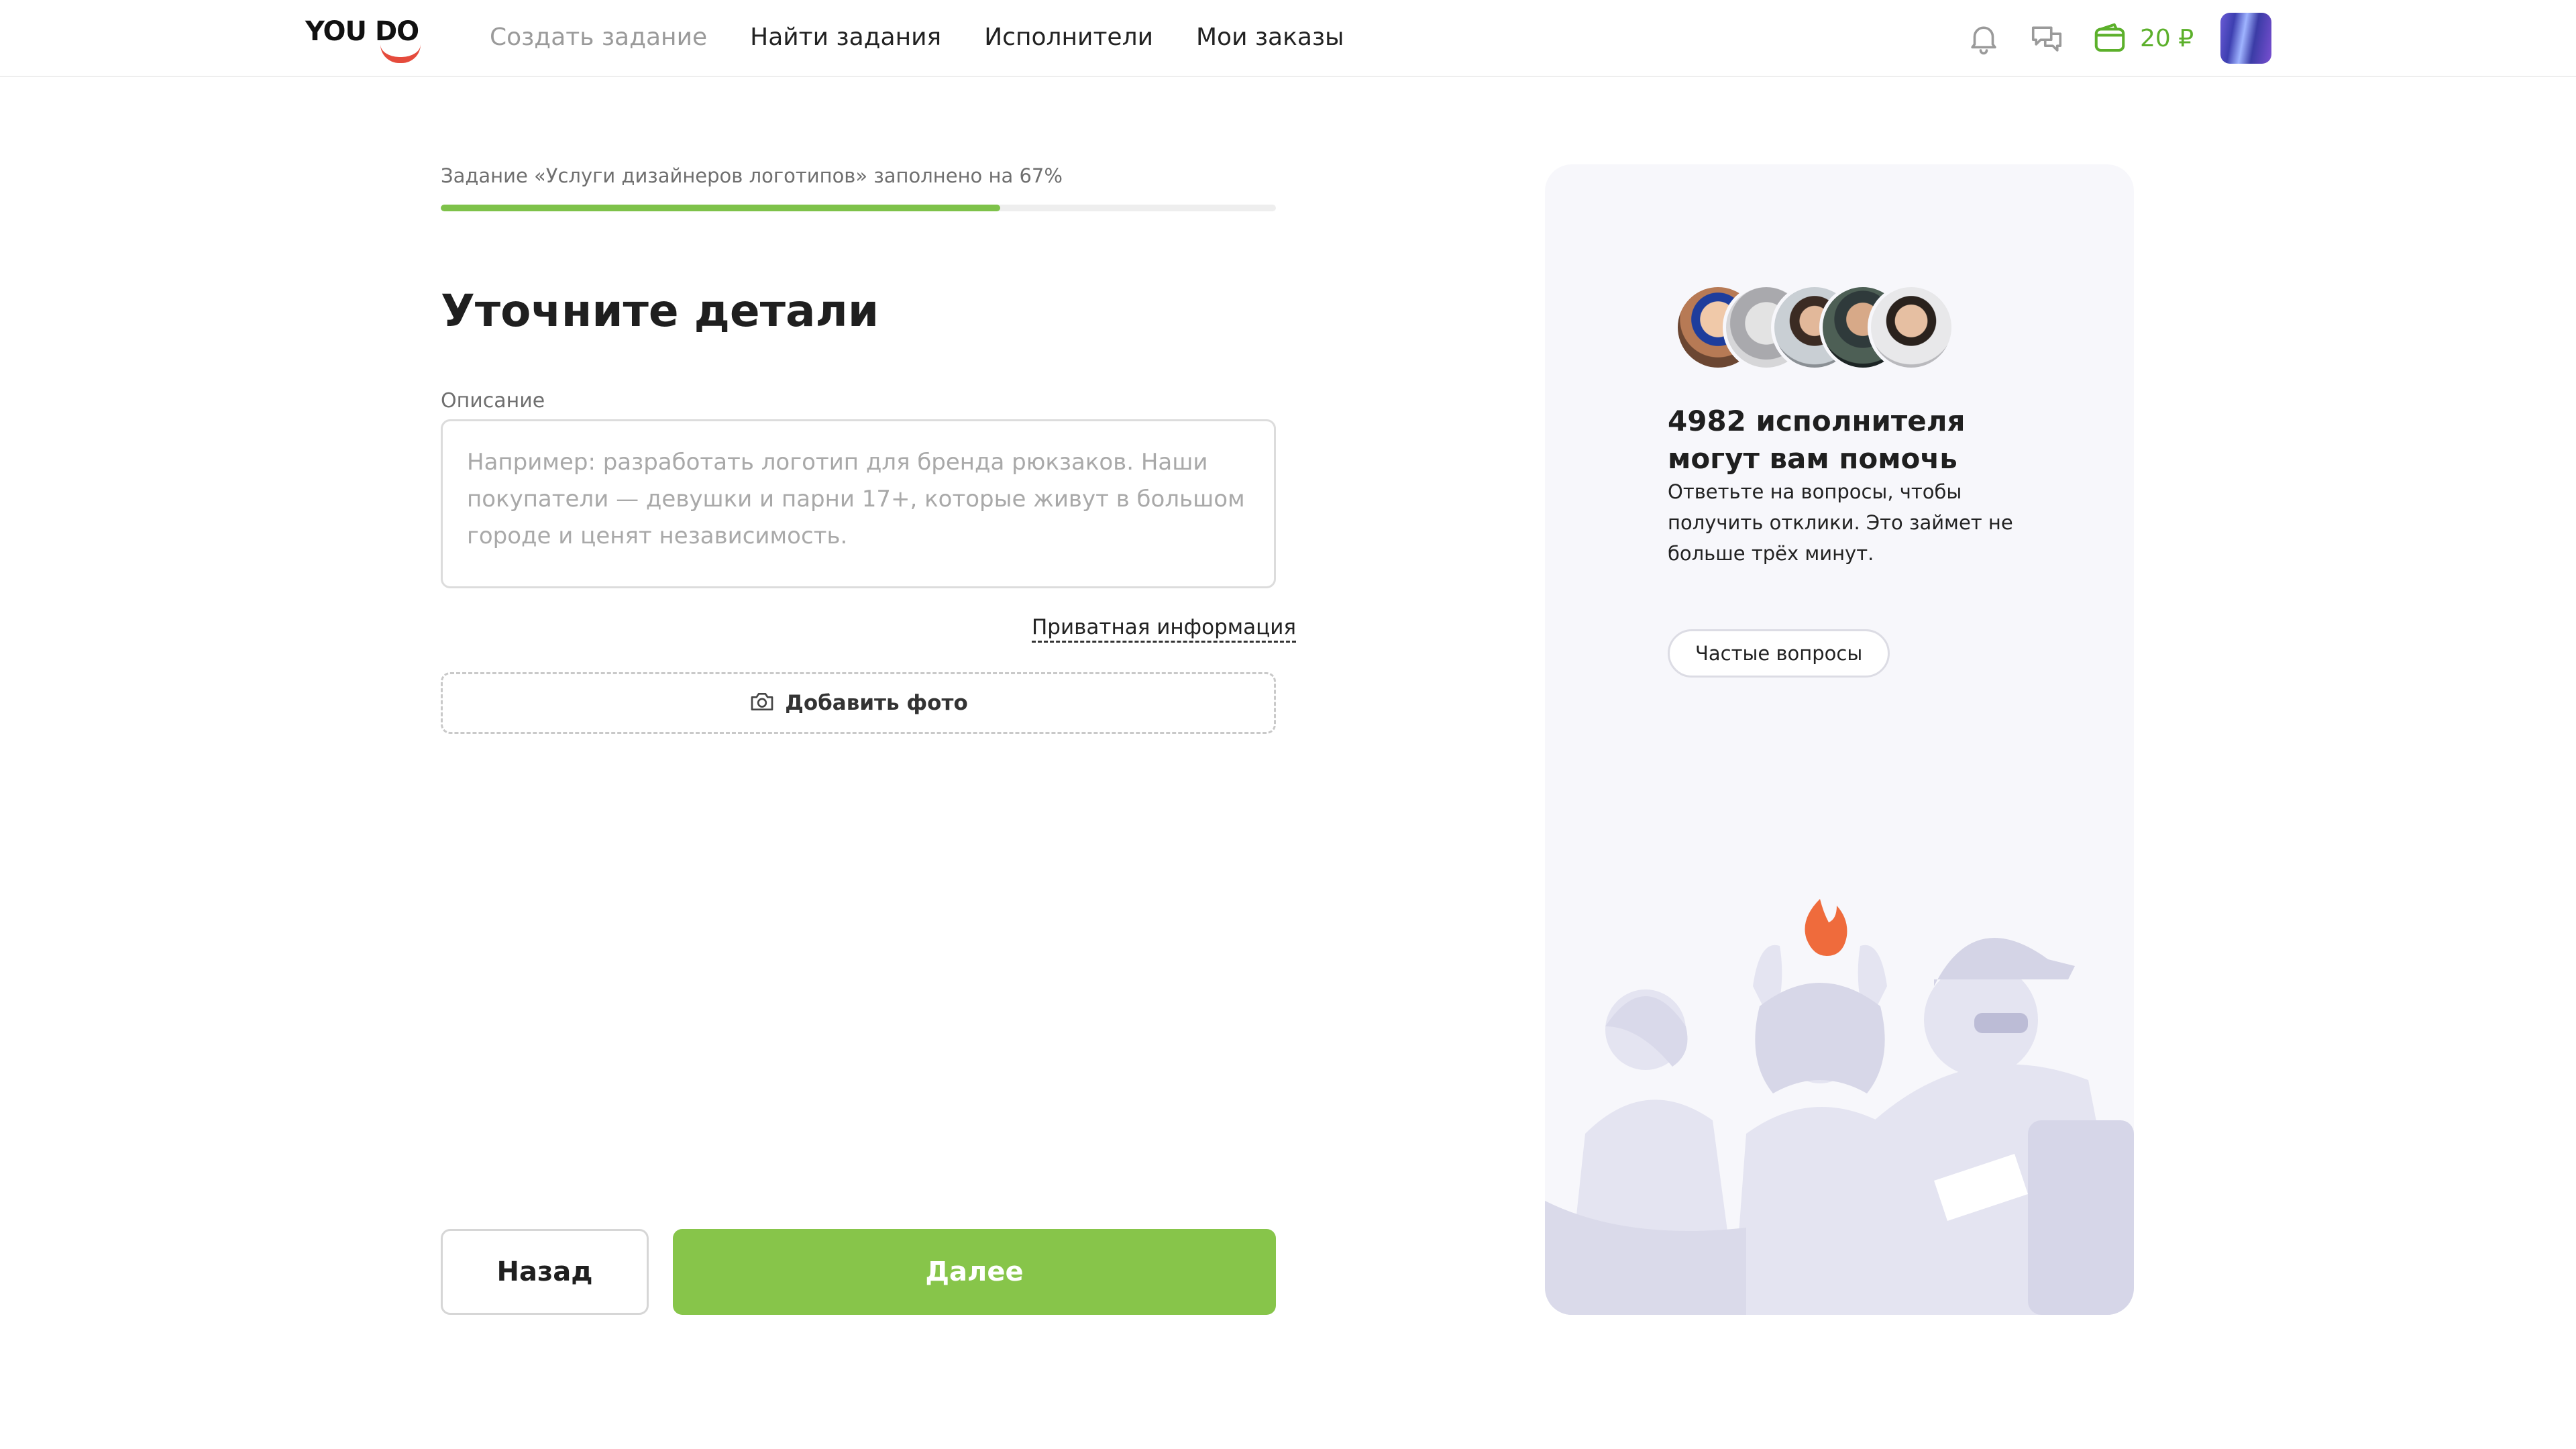 The image size is (2576, 1449). I want to click on camera-icon, so click(762, 703).